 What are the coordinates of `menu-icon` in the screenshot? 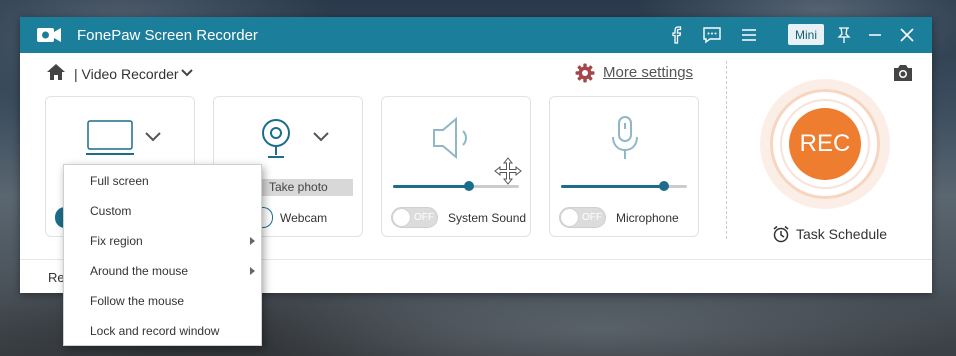 It's located at (749, 35).